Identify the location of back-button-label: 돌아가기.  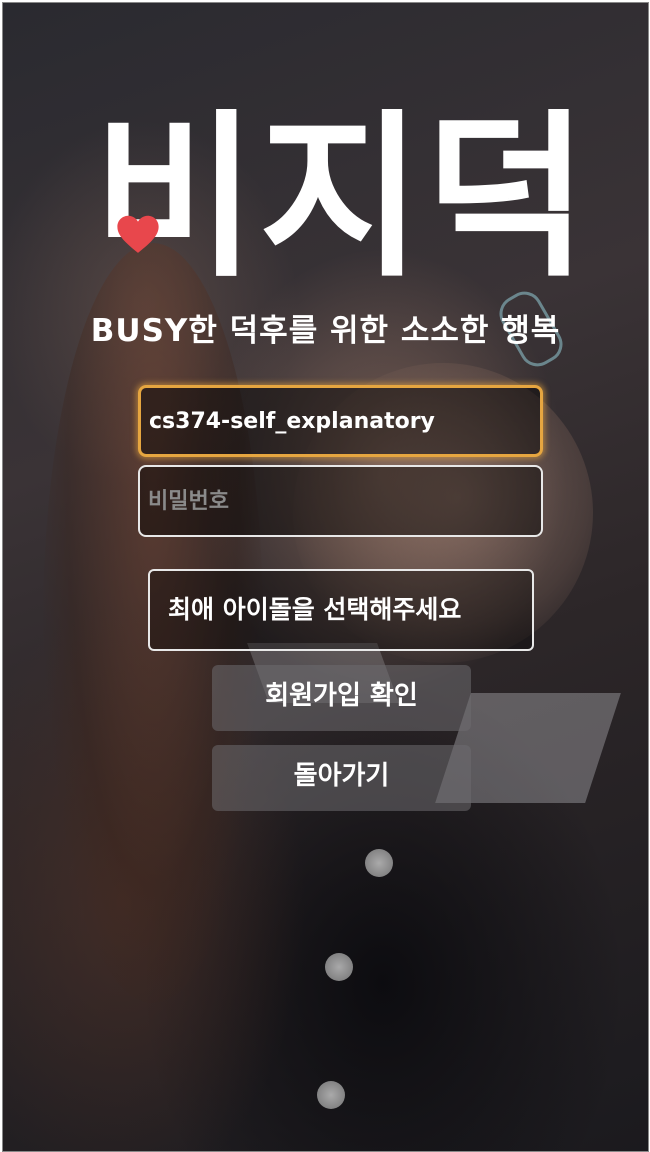
(341, 776).